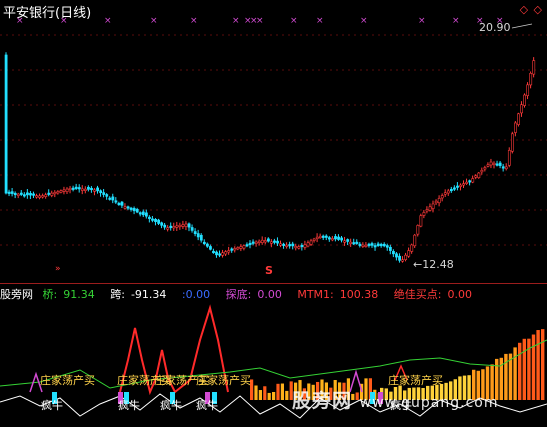 This screenshot has width=547, height=427. Describe the element at coordinates (429, 403) in the screenshot. I see `watermark-url: www.gupang.com` at that location.